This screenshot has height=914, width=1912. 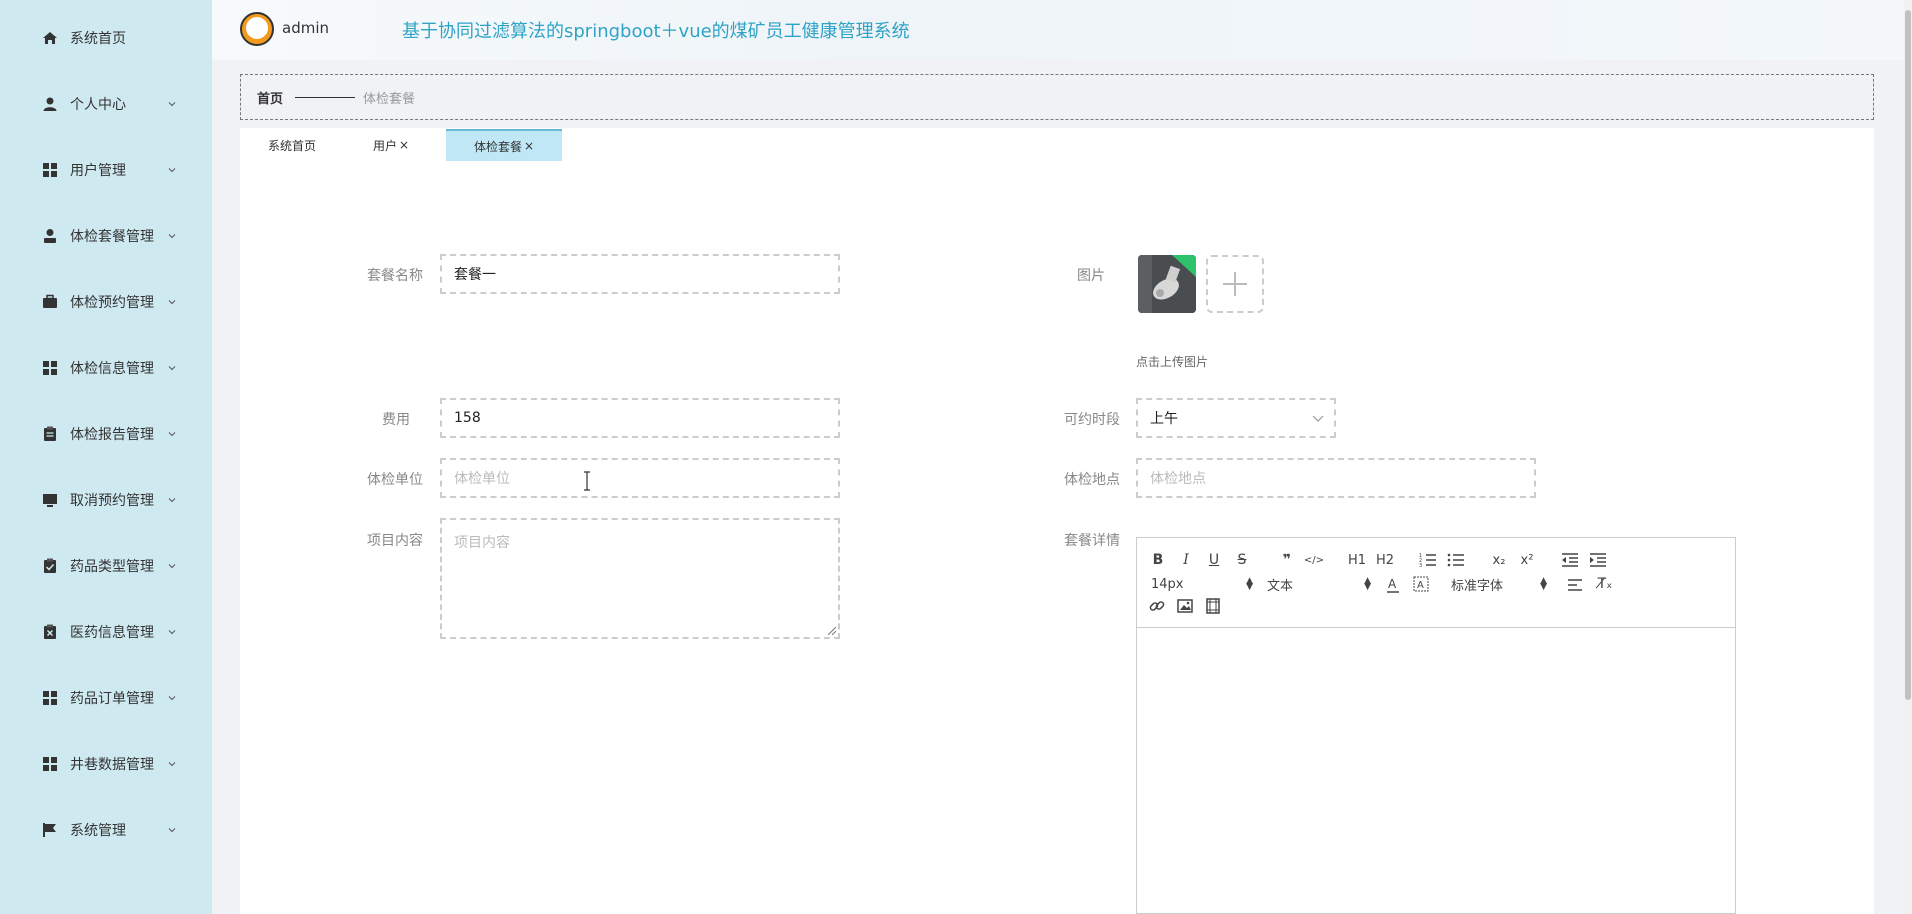 I want to click on ordered-list-icon: 123, so click(x=1428, y=560).